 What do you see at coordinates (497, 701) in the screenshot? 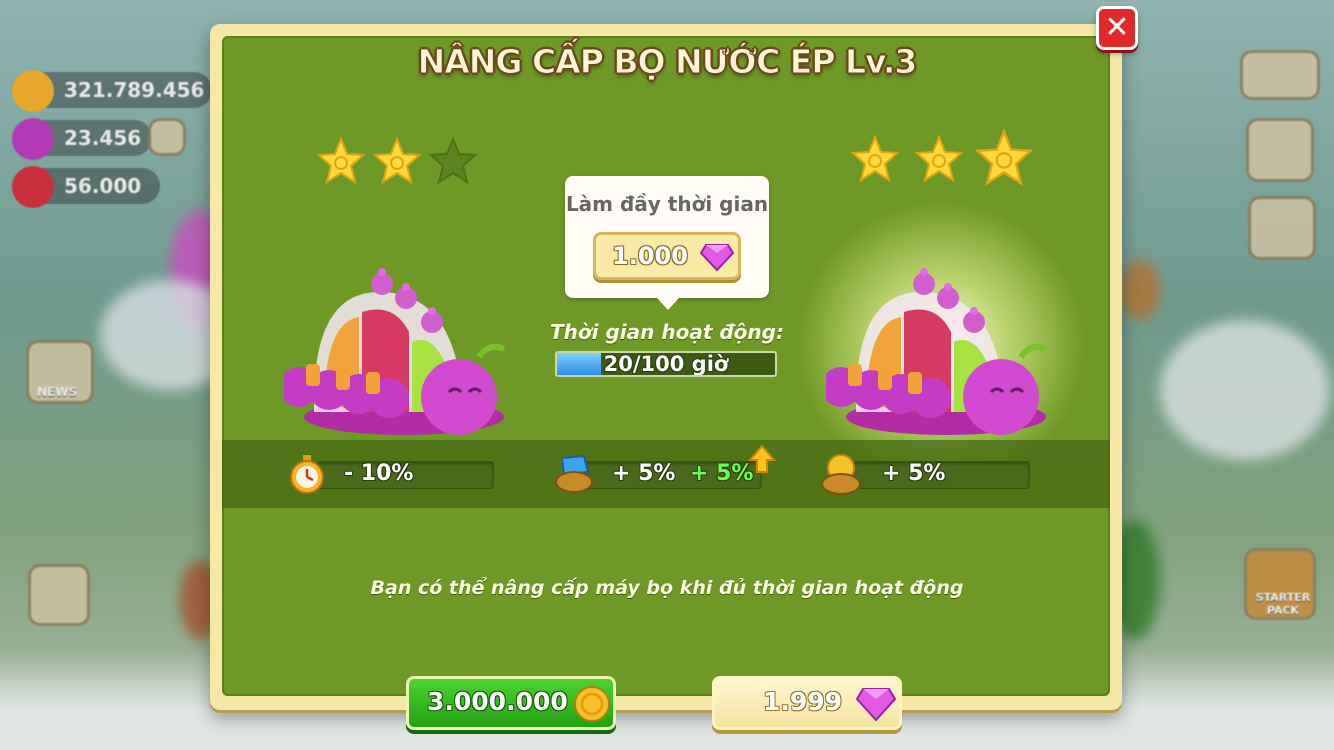
I see `upgrade-coin-price: 3.000.000` at bounding box center [497, 701].